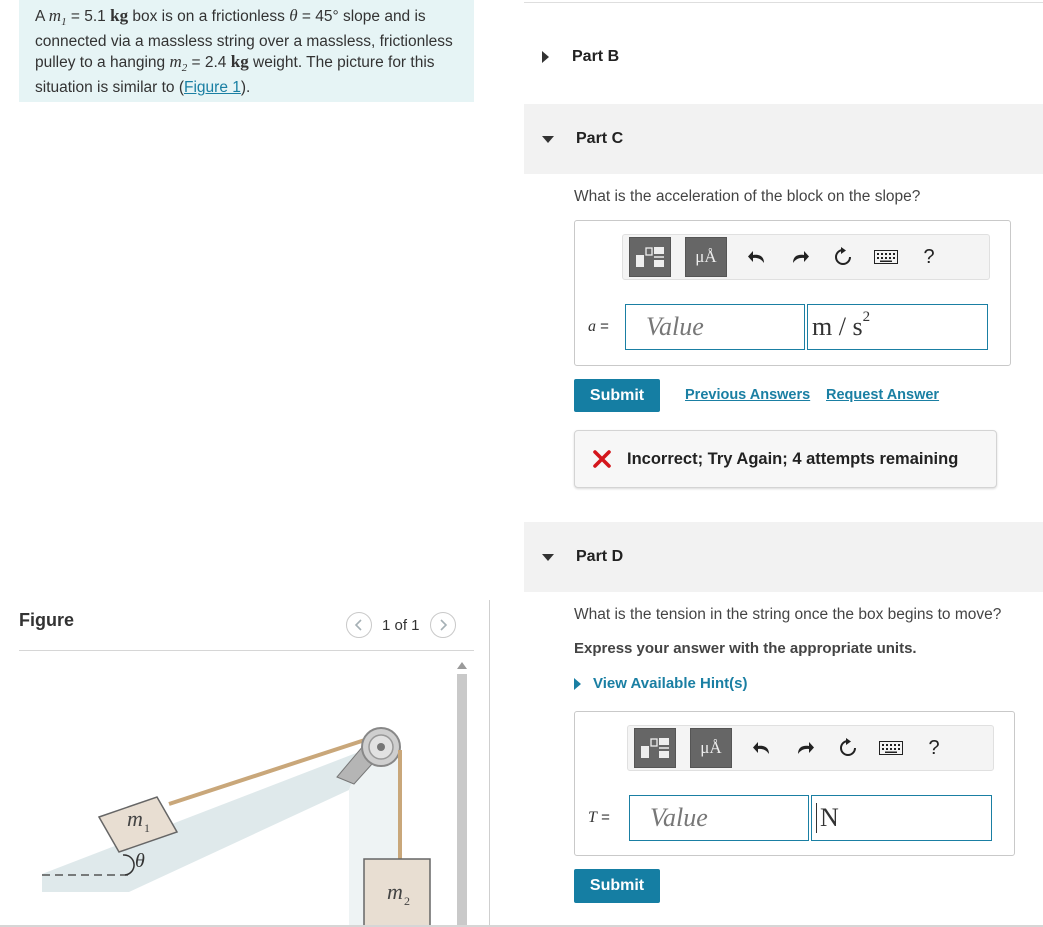 Image resolution: width=1043 pixels, height=927 pixels. What do you see at coordinates (209, 63) in the screenshot?
I see `problem-text: = 2.4` at bounding box center [209, 63].